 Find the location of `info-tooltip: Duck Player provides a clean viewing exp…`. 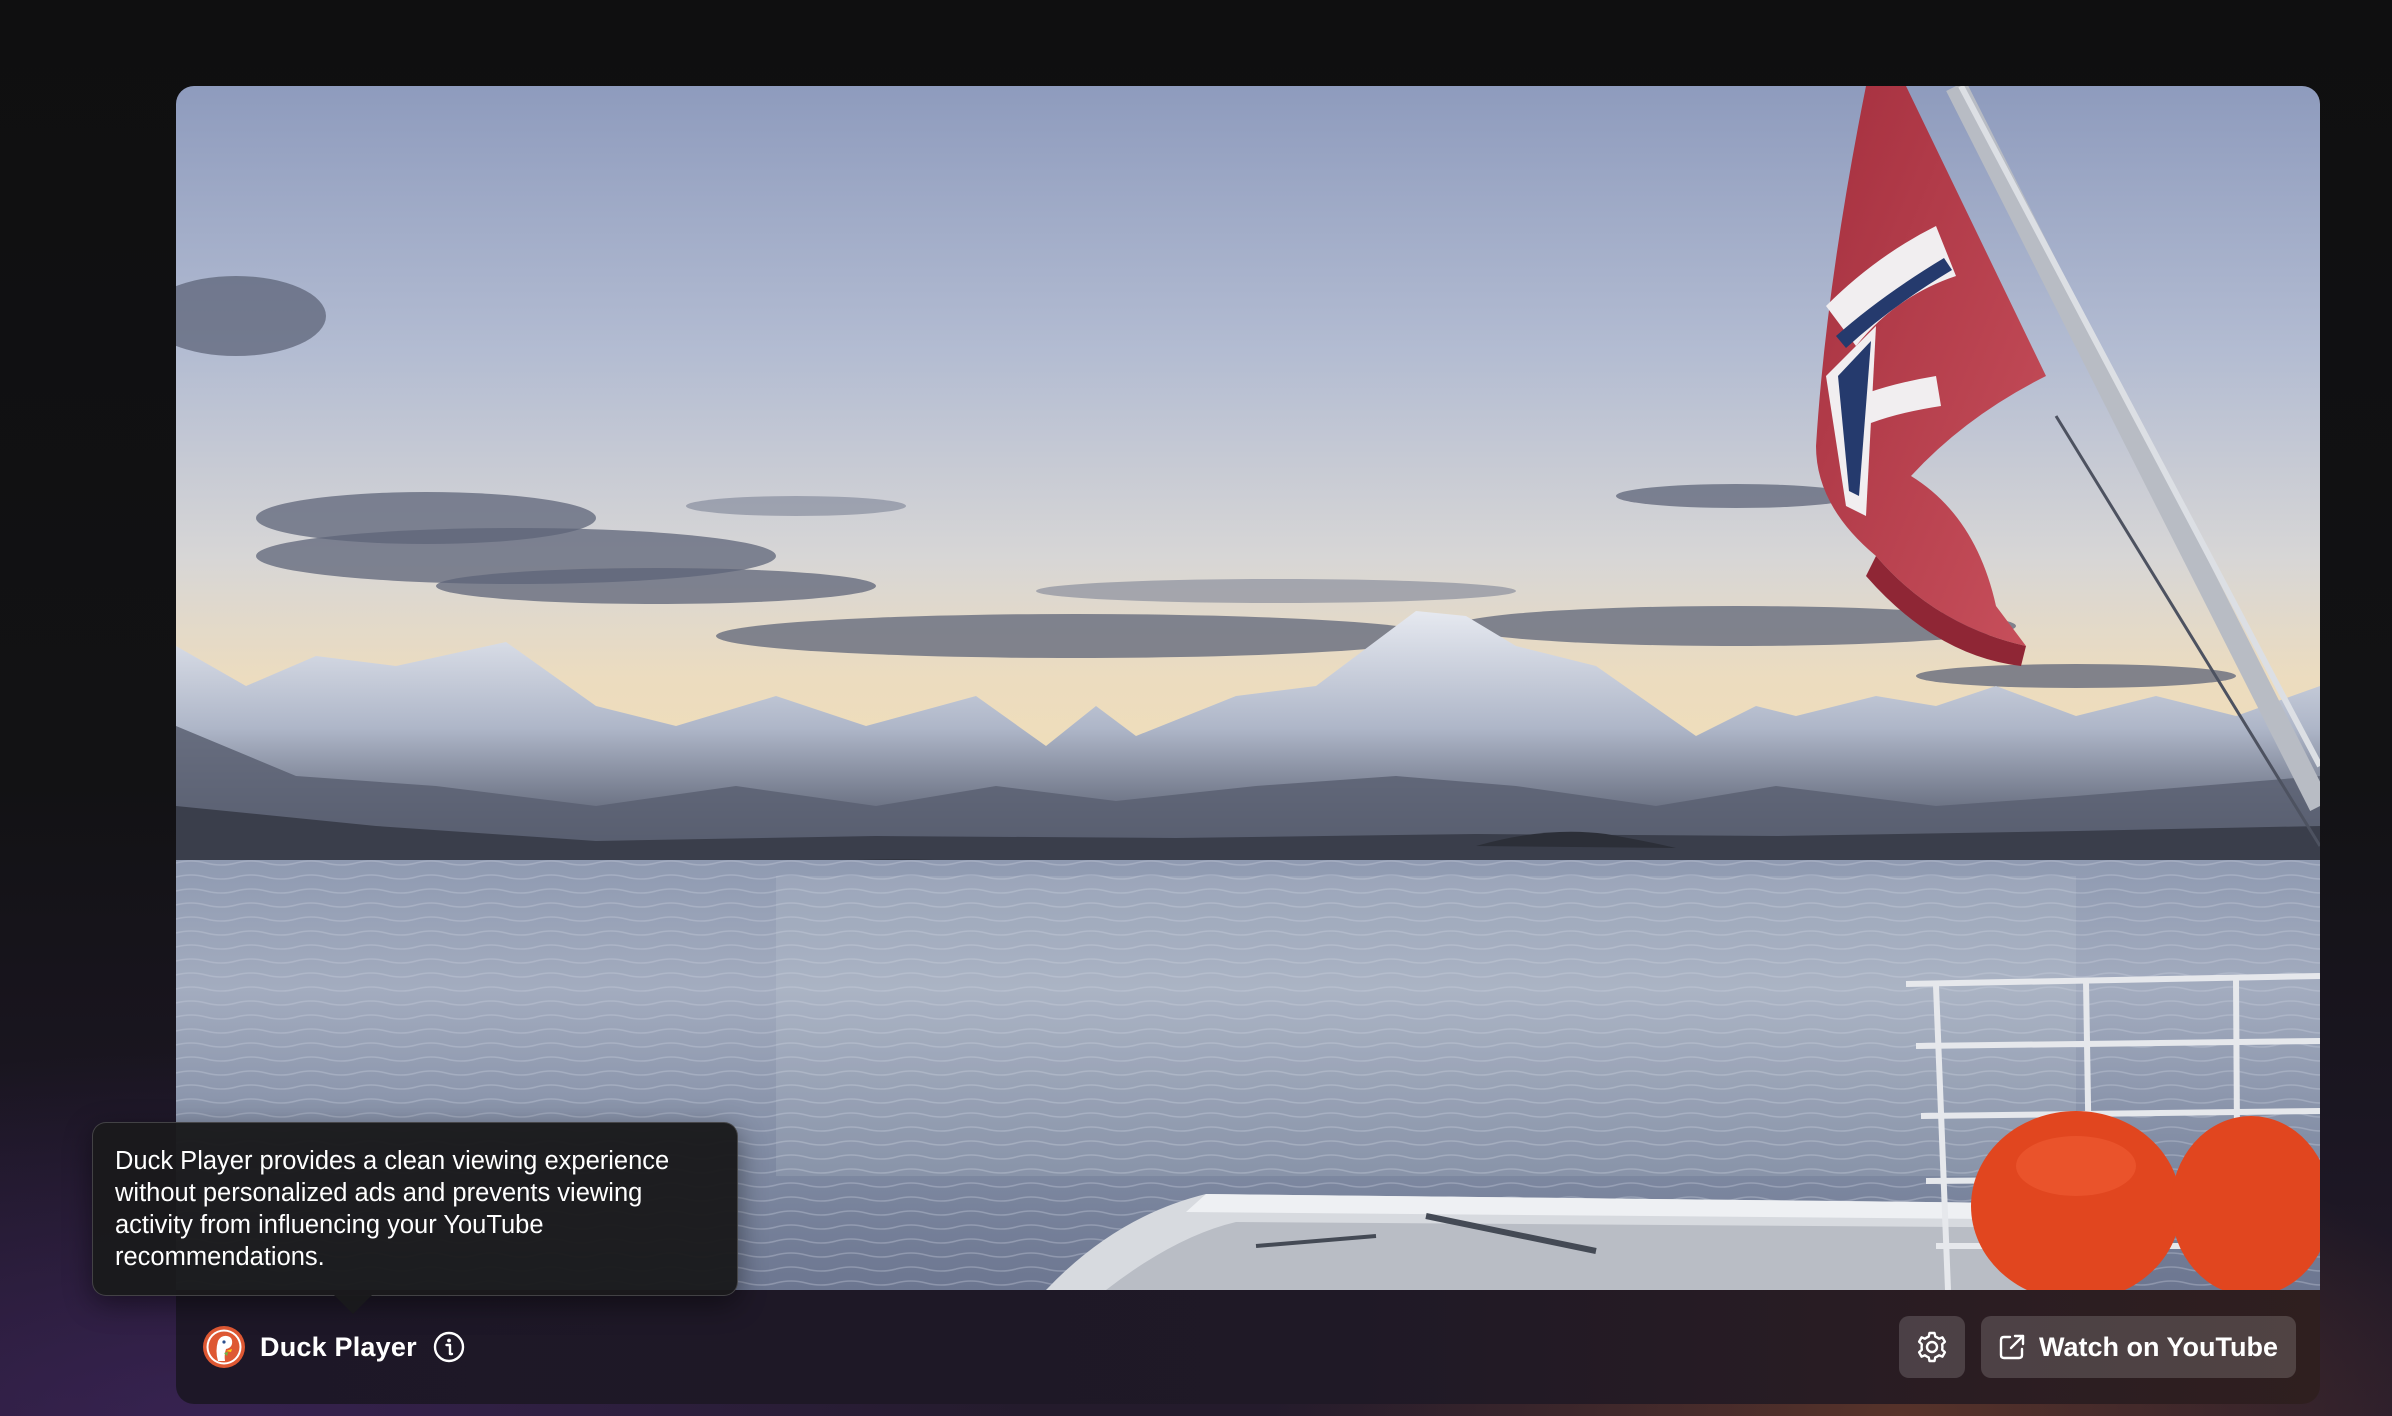

info-tooltip: Duck Player provides a clean viewing exp… is located at coordinates (415, 1209).